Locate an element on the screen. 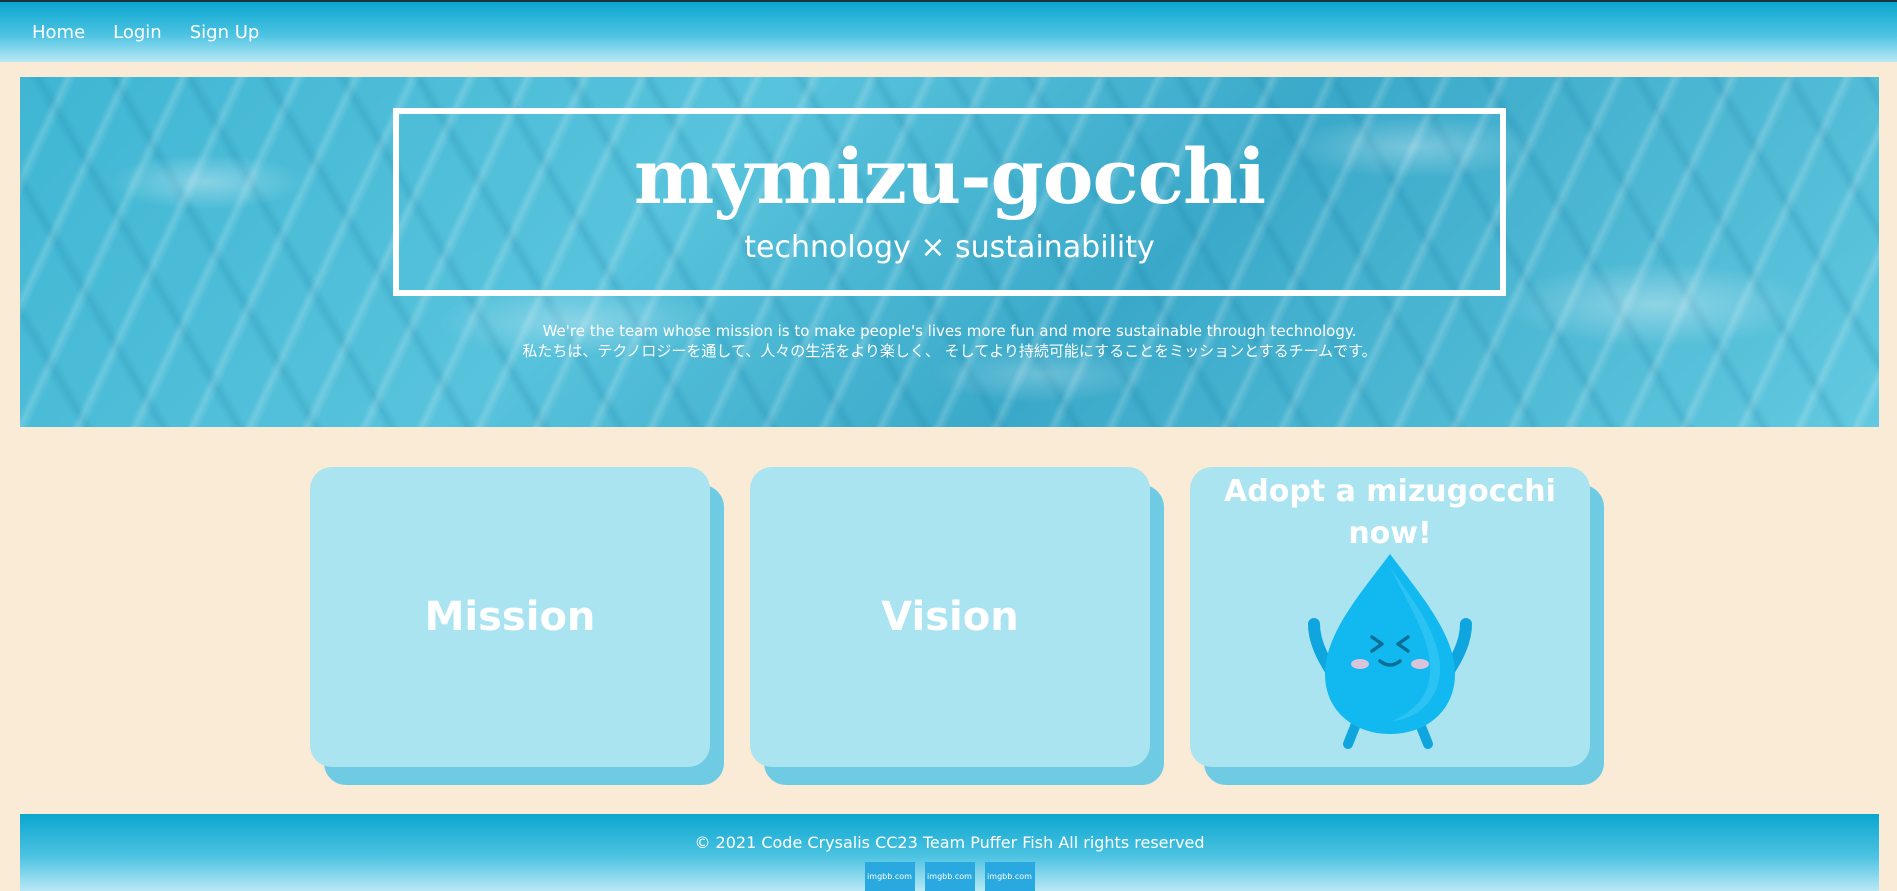 Image resolution: width=1897 pixels, height=891 pixels. vision-label: Vision is located at coordinates (950, 617).